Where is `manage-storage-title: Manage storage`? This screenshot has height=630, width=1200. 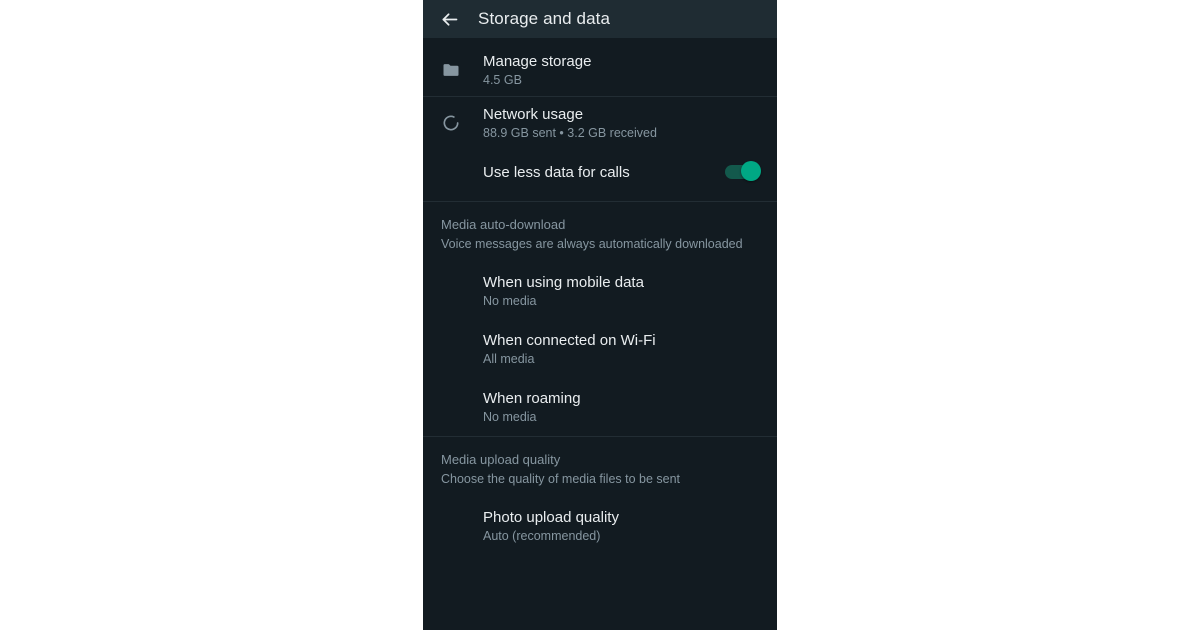
manage-storage-title: Manage storage is located at coordinates (537, 61).